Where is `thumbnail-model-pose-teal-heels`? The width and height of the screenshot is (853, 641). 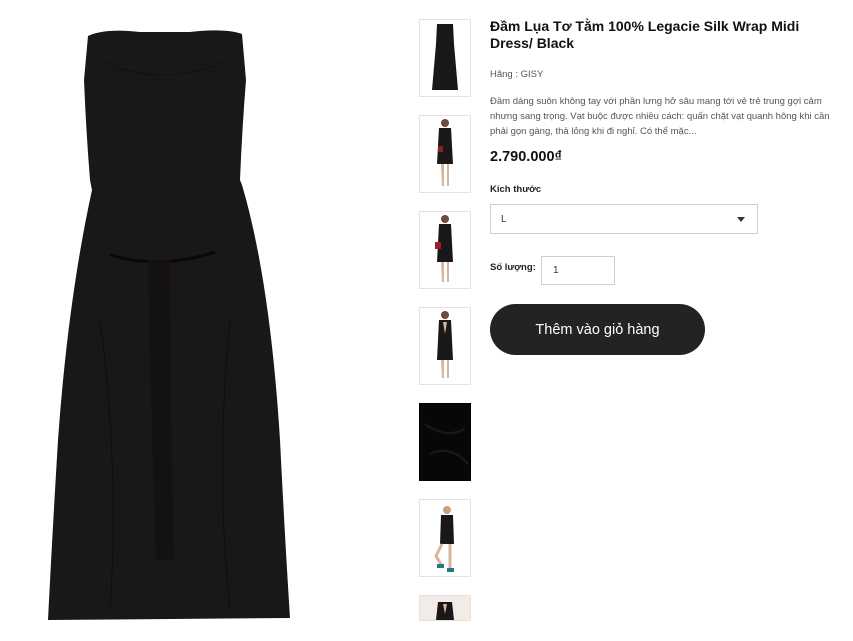 thumbnail-model-pose-teal-heels is located at coordinates (445, 538).